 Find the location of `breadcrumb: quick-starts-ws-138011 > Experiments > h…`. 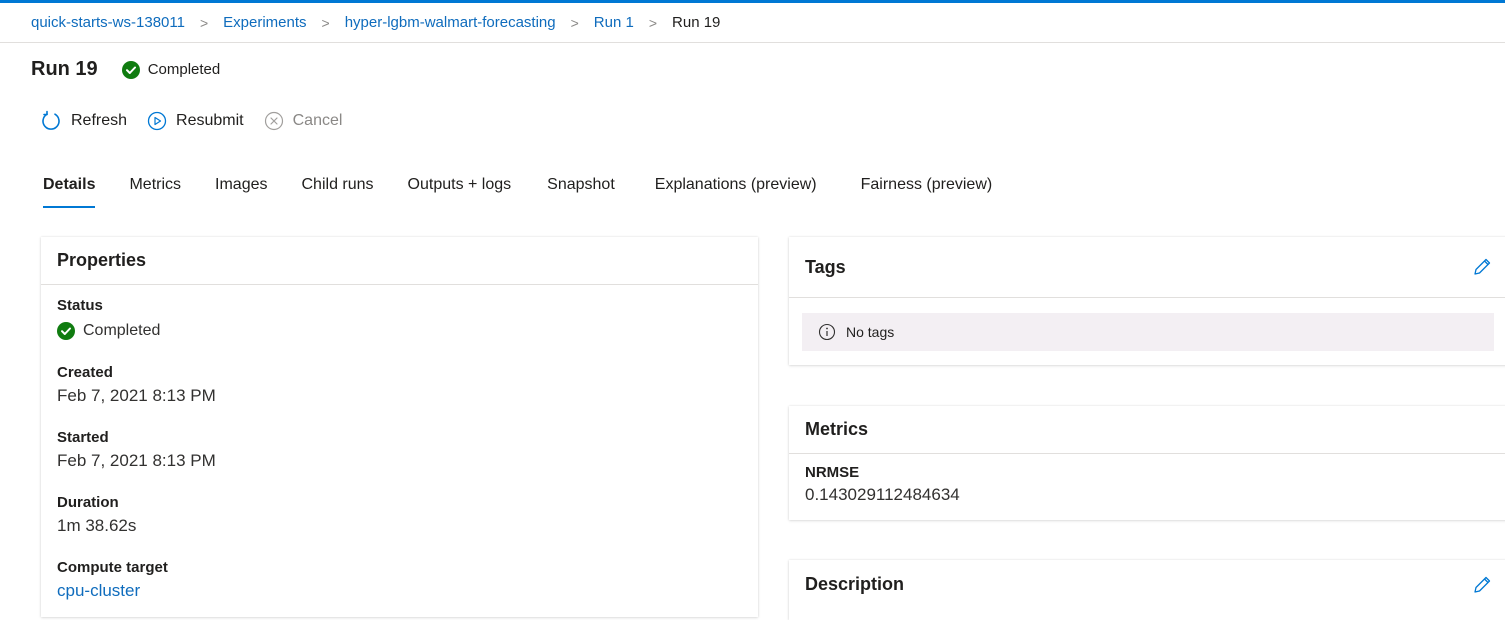

breadcrumb: quick-starts-ws-138011 > Experiments > h… is located at coordinates (752, 23).